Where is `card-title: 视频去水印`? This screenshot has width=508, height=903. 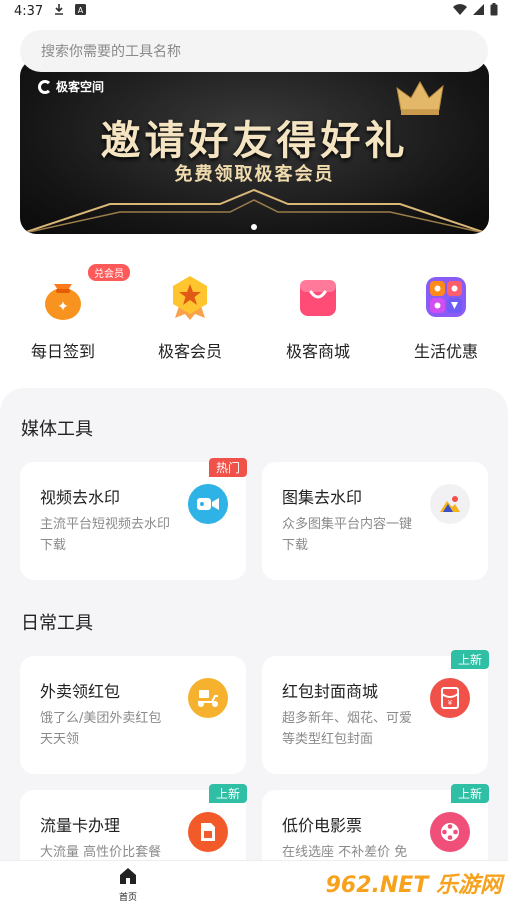
card-title: 视频去水印 is located at coordinates (80, 497).